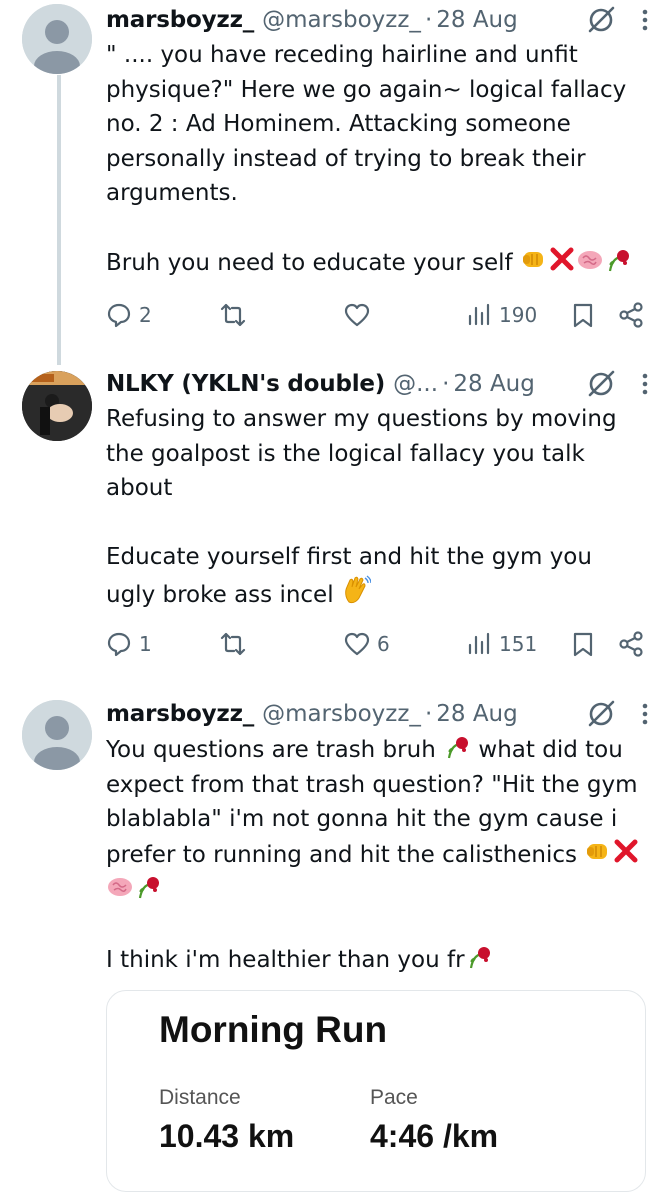  I want to click on tweet-actions: 2 190, so click(376, 315).